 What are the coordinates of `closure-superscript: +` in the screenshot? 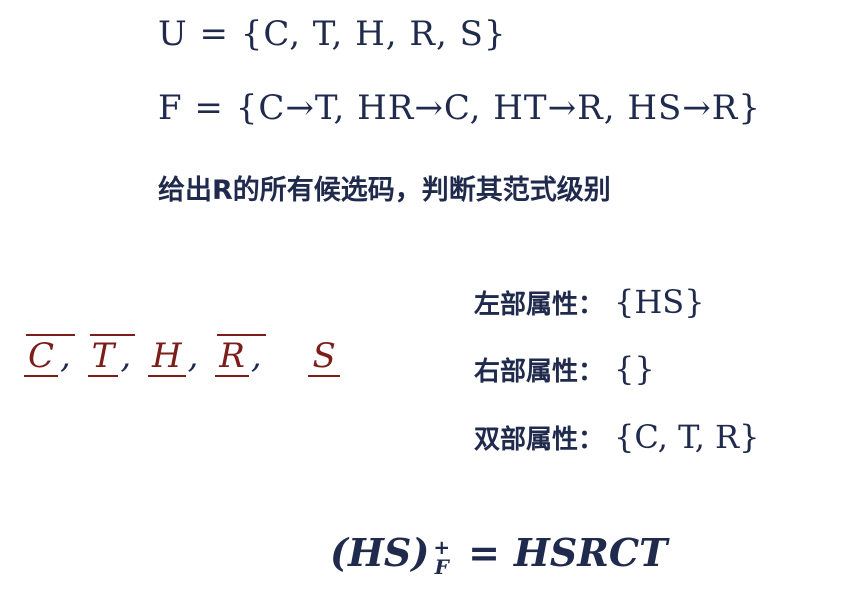 It's located at (442, 546).